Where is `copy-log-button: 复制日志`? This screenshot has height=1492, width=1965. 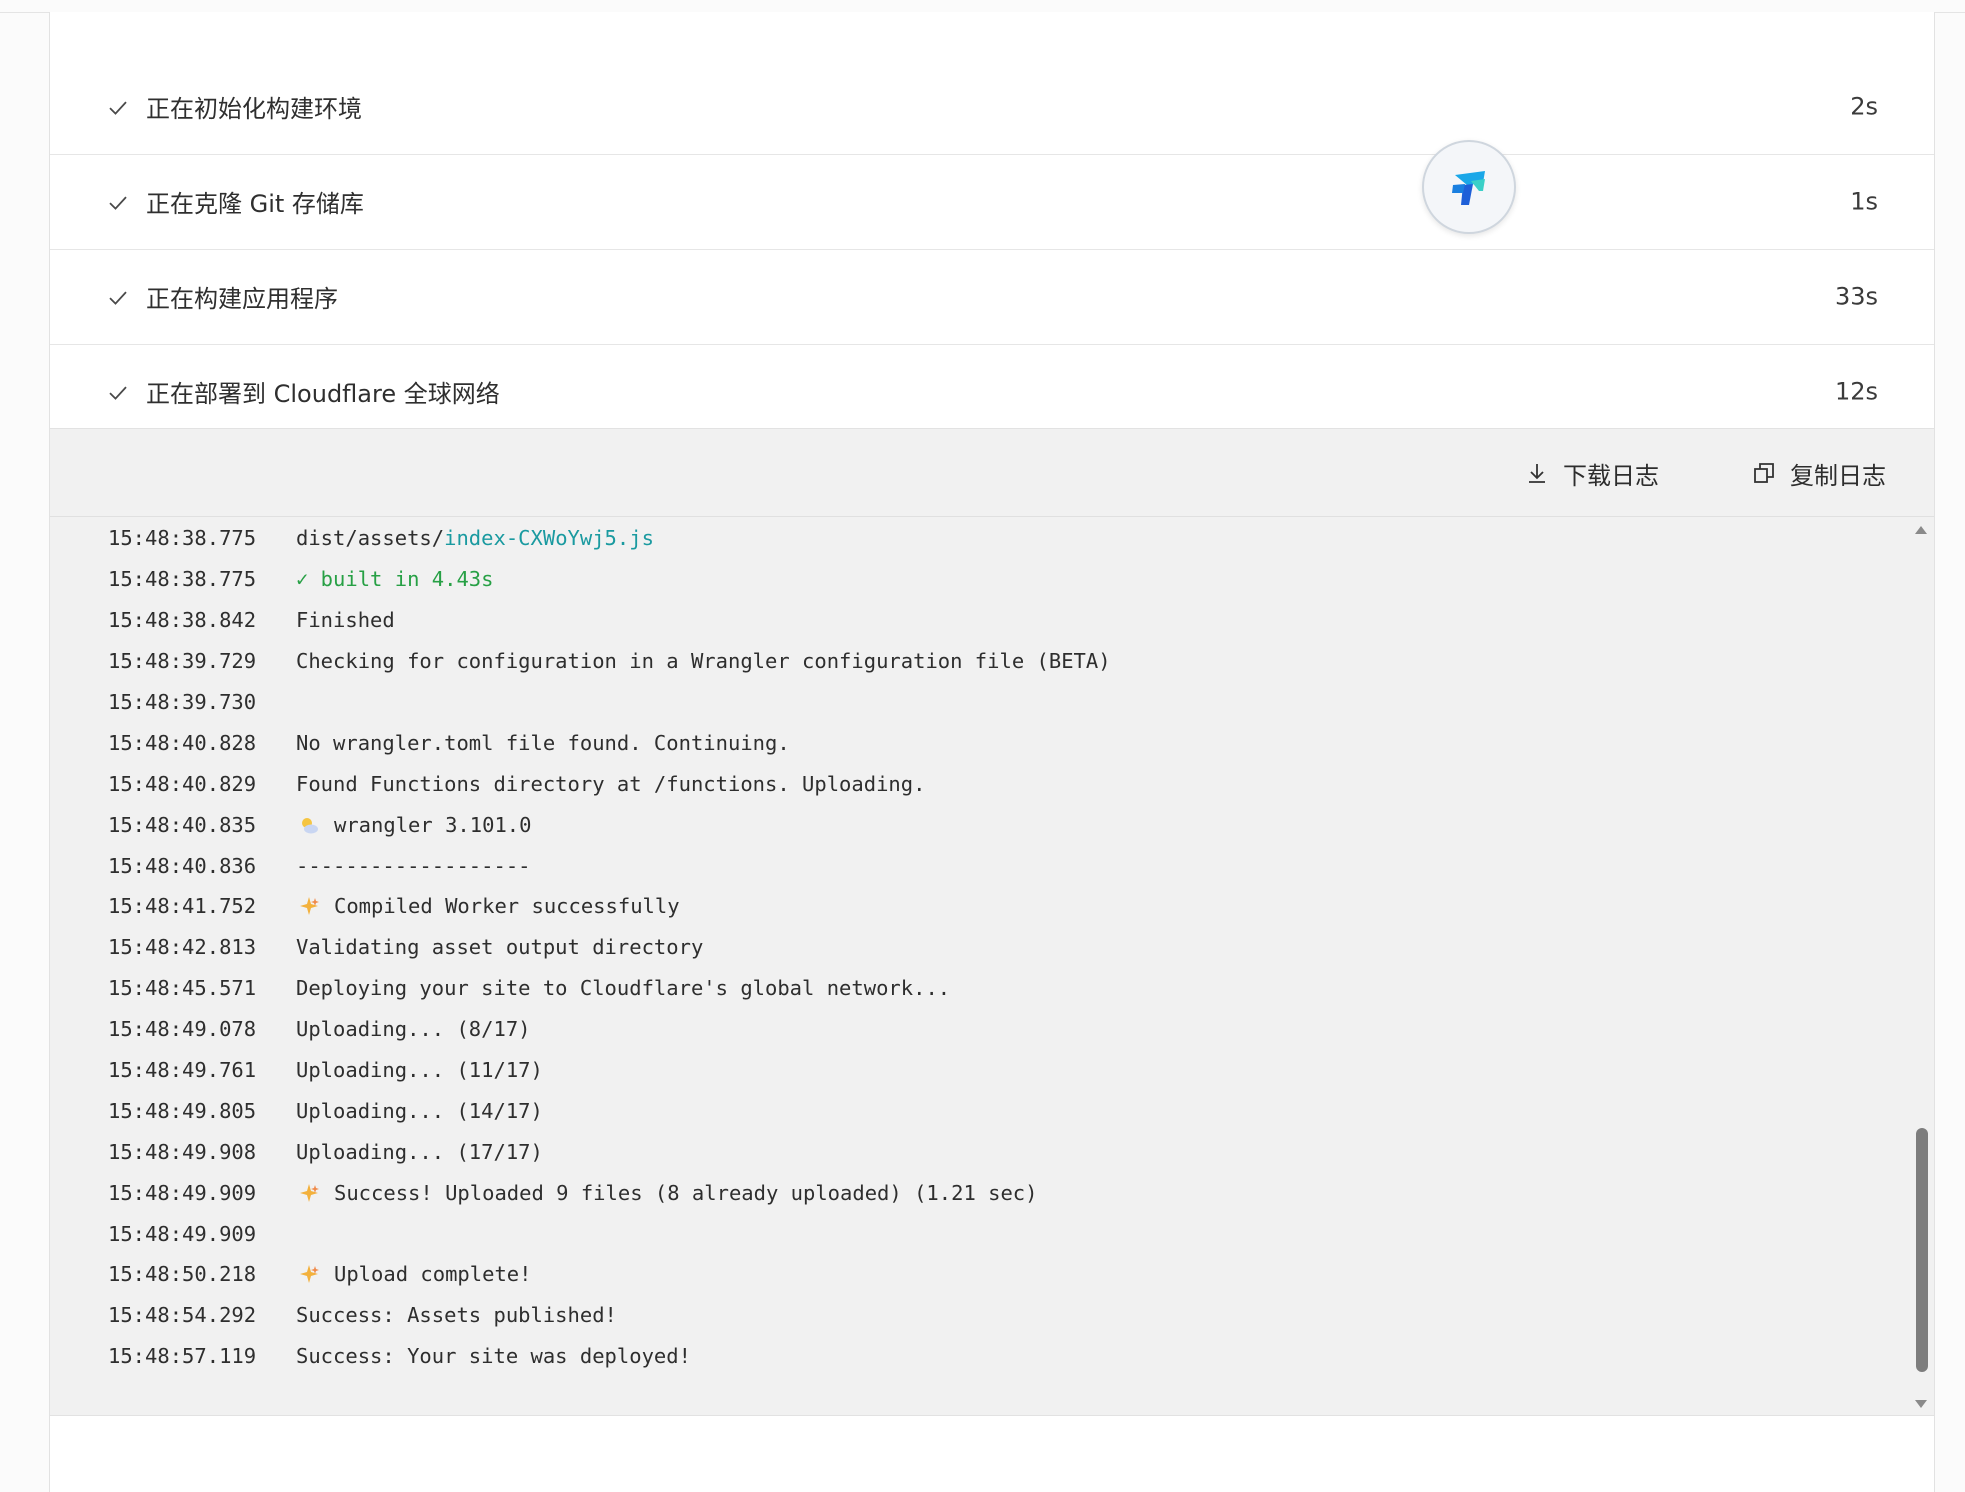 copy-log-button: 复制日志 is located at coordinates (1819, 473).